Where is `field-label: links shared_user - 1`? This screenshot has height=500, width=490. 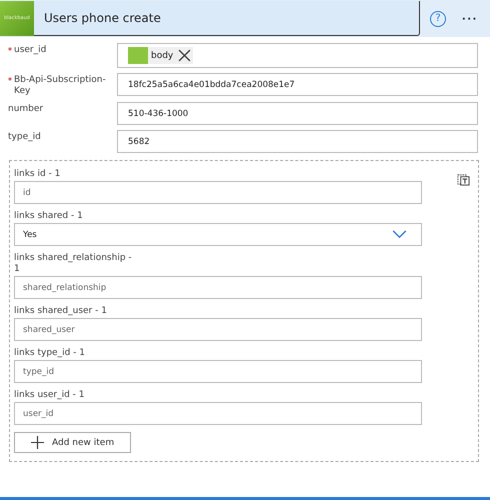
field-label: links shared_user - 1 is located at coordinates (61, 311).